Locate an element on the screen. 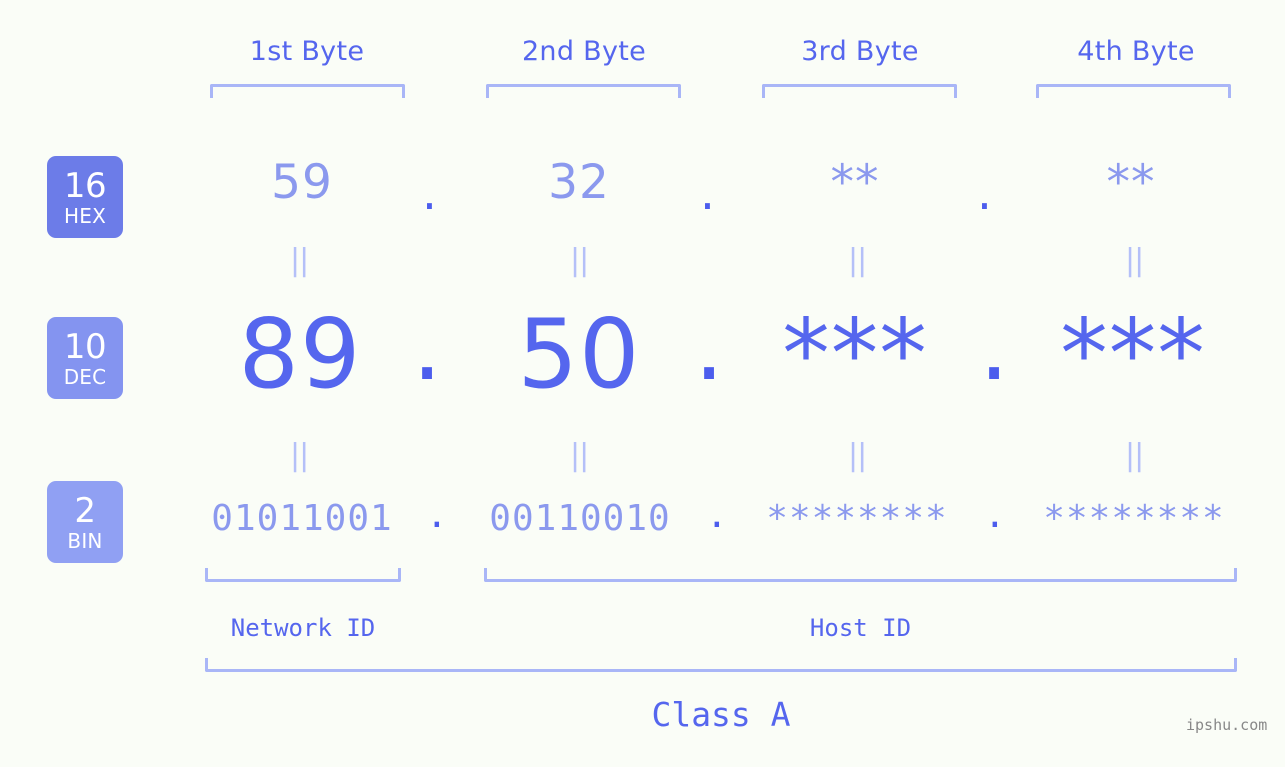 The width and height of the screenshot is (1285, 767). base-badge-bin-name: BIN is located at coordinates (85, 540).